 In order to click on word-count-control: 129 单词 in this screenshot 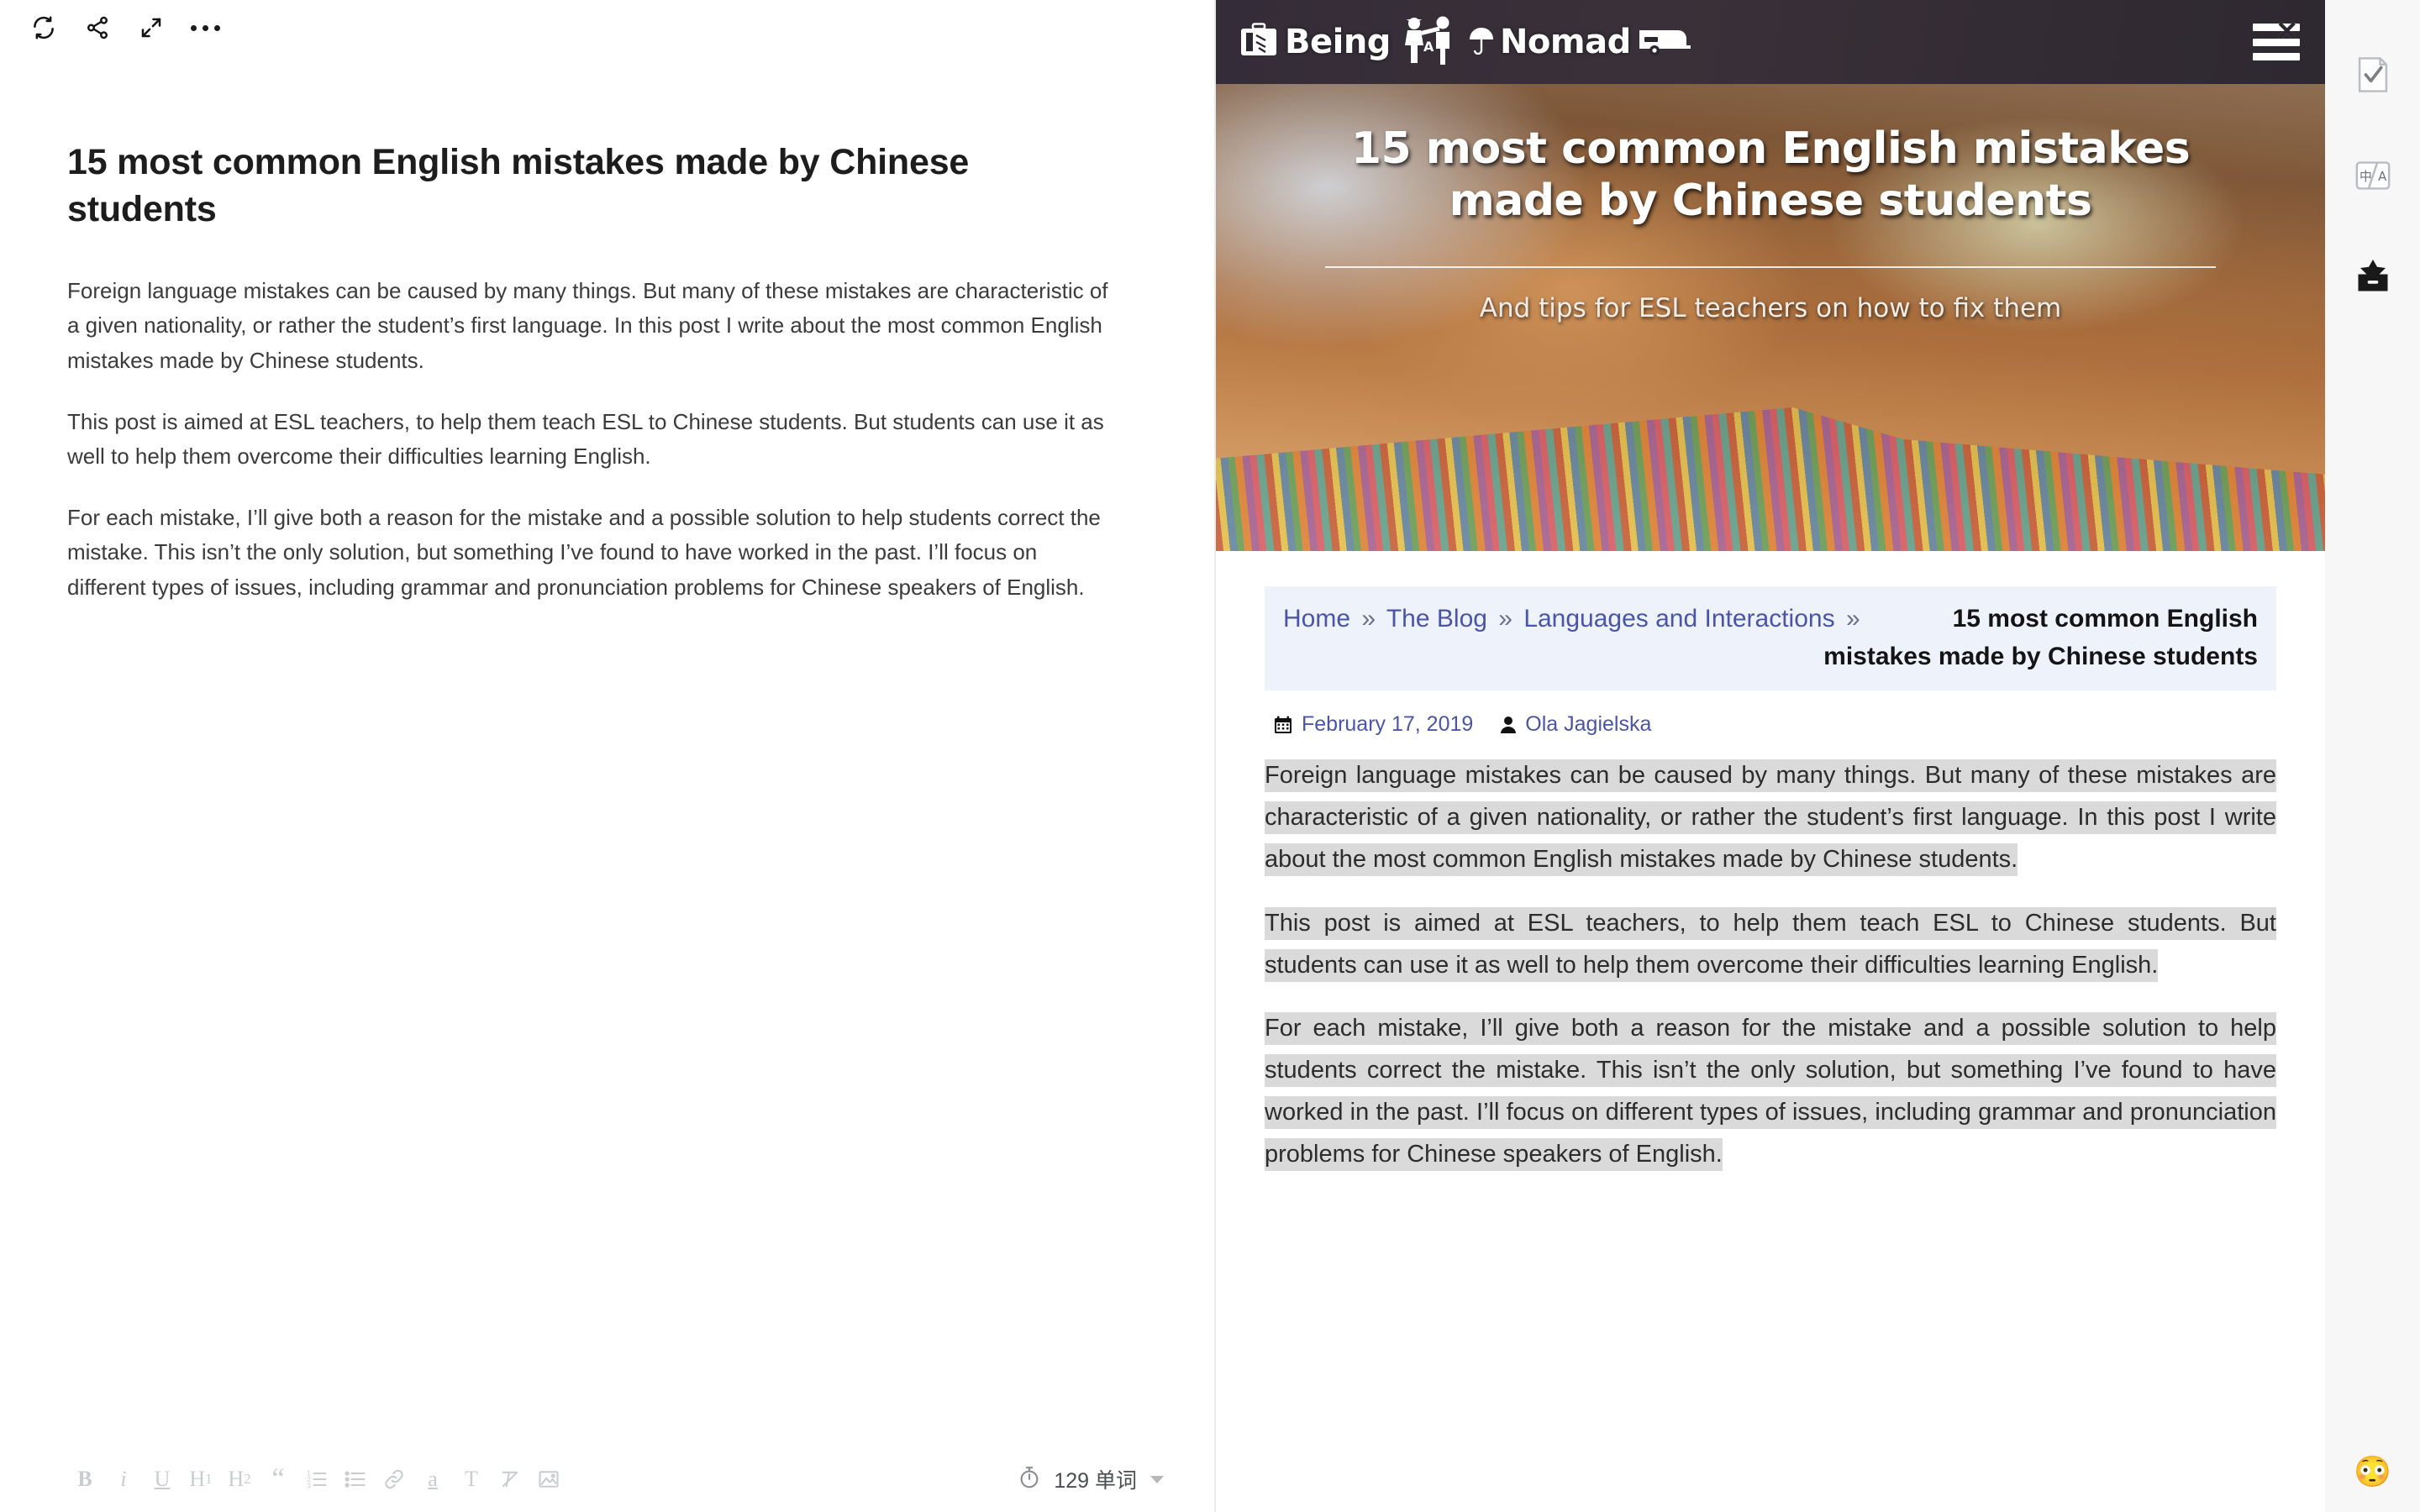, I will do `click(1090, 1479)`.